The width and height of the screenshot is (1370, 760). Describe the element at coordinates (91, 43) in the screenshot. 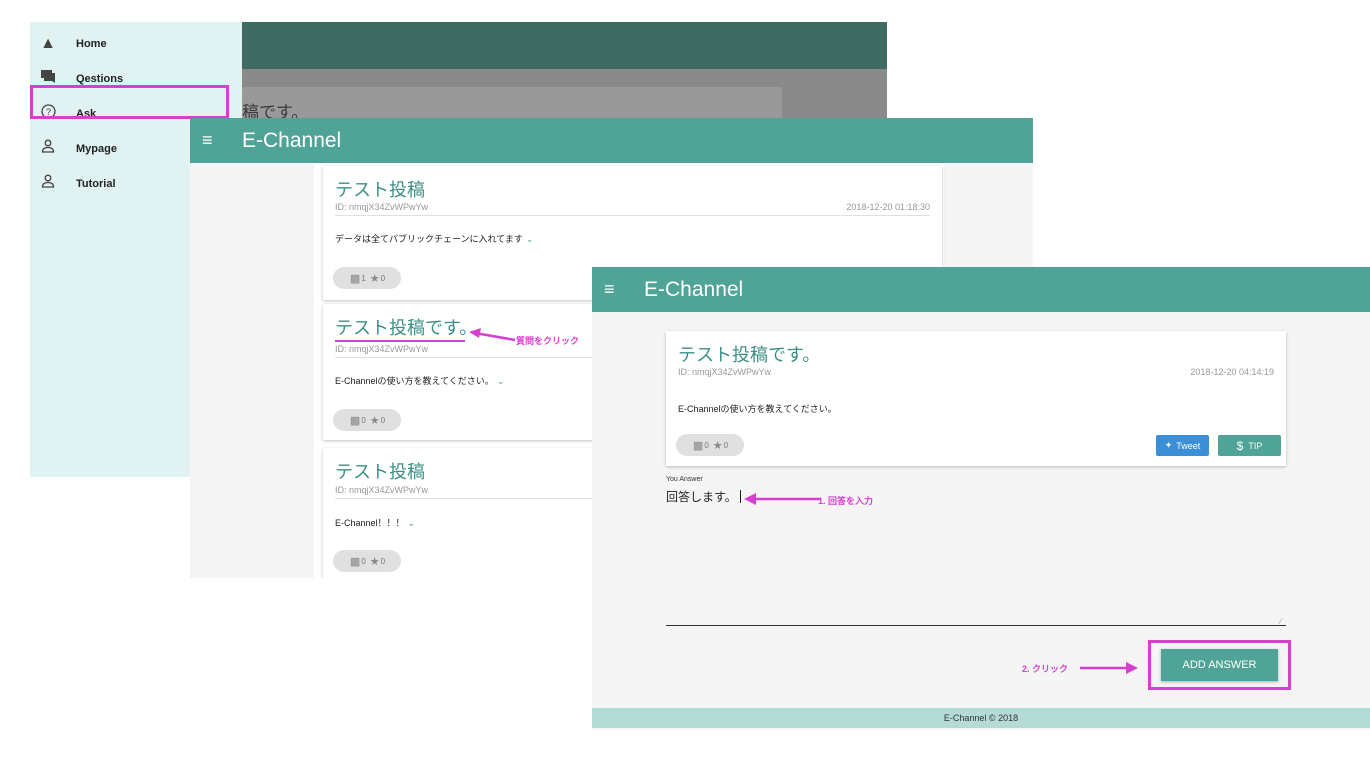

I see `nav-item-label: Home` at that location.